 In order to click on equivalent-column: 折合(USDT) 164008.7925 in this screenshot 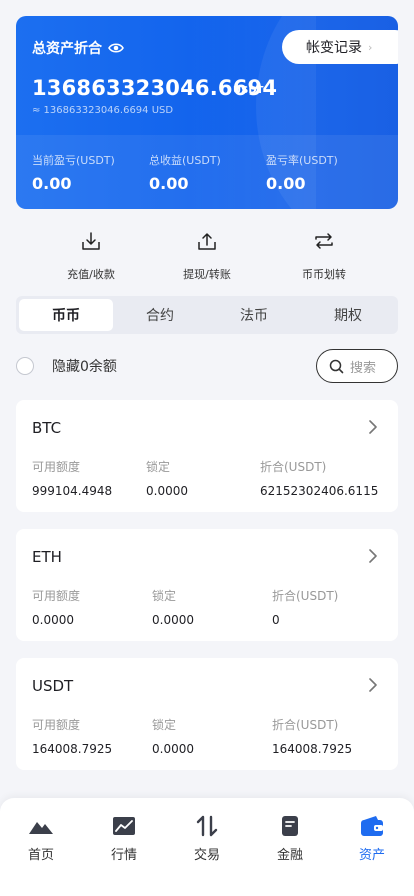, I will do `click(312, 736)`.